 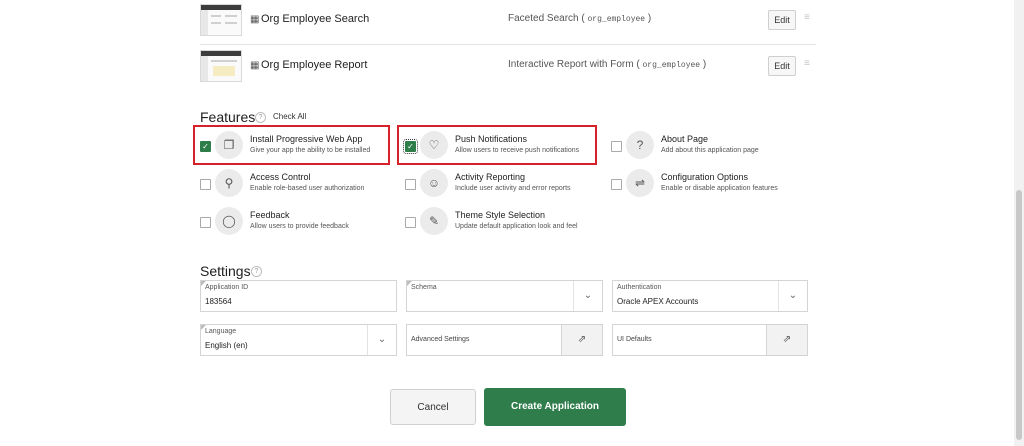 What do you see at coordinates (424, 287) in the screenshot?
I see `field-label: Schema` at bounding box center [424, 287].